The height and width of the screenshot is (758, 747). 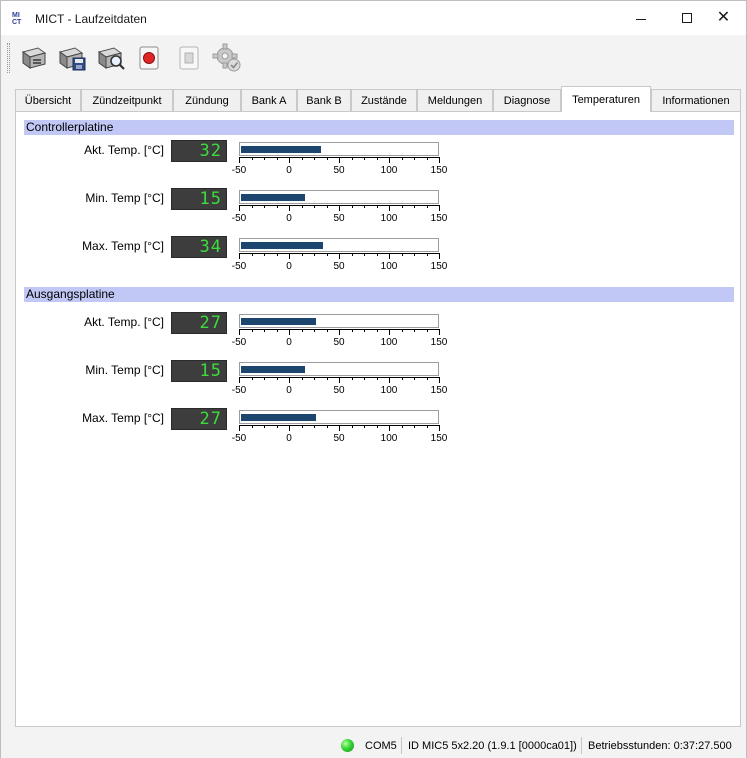 What do you see at coordinates (48, 100) in the screenshot?
I see `tab-uebersicht: Übersicht` at bounding box center [48, 100].